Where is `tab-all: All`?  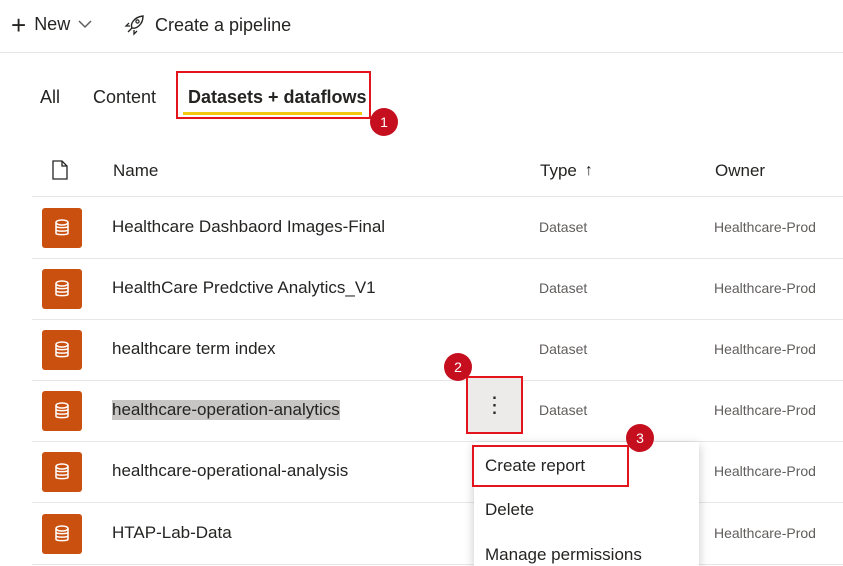 tab-all: All is located at coordinates (50, 97).